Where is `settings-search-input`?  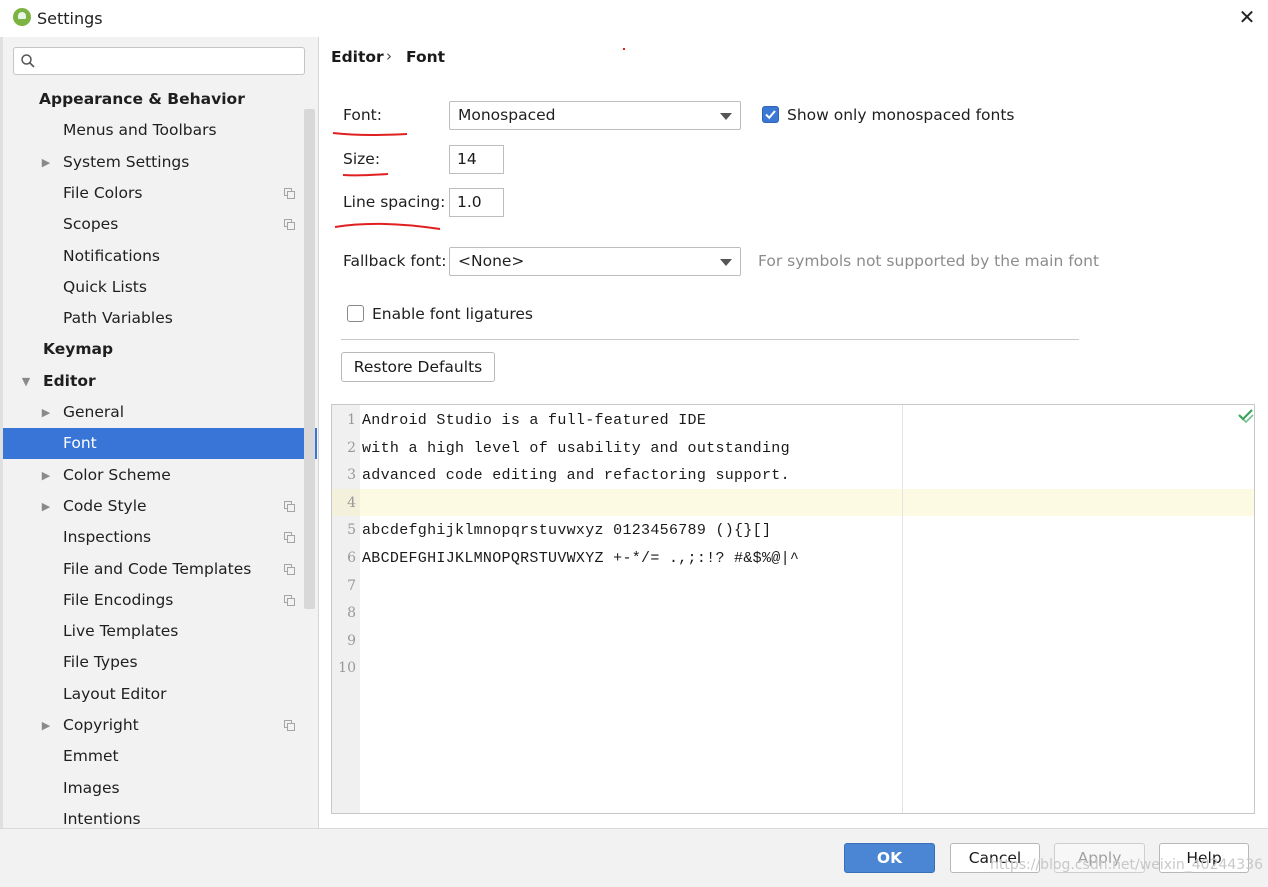
settings-search-input is located at coordinates (159, 61).